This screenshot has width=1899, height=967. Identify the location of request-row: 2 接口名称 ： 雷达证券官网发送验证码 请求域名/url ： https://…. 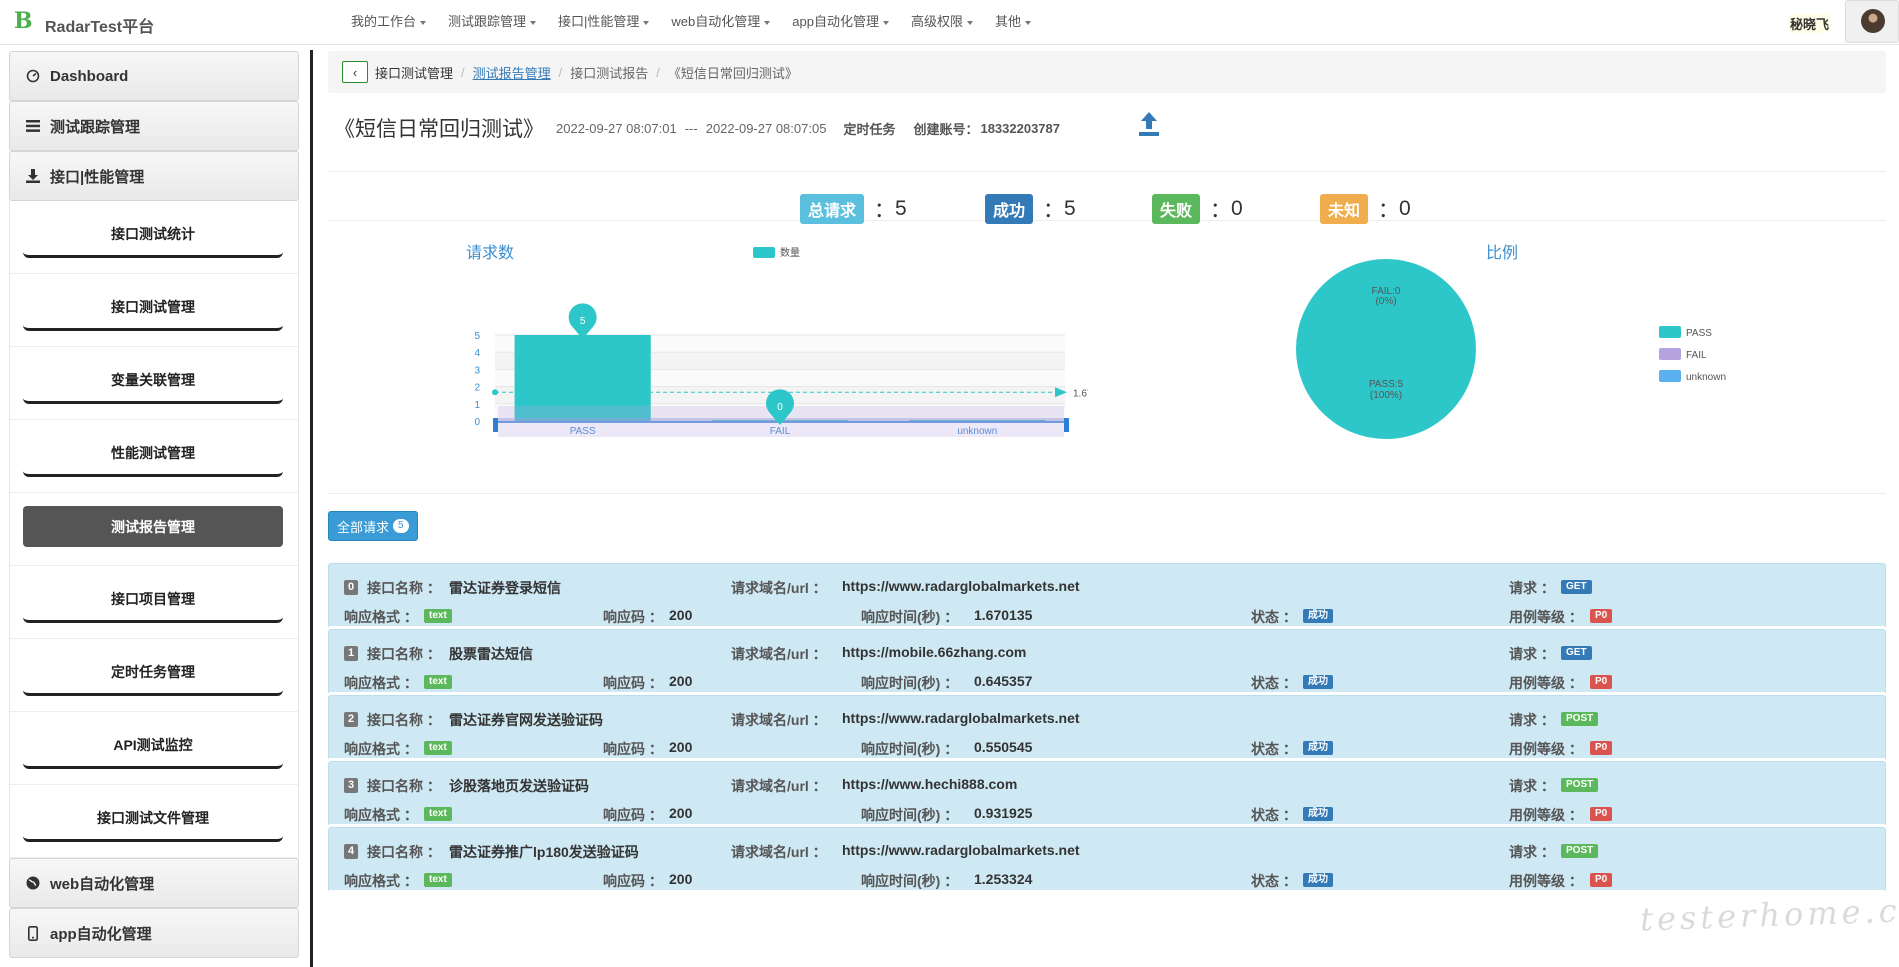
(1107, 728).